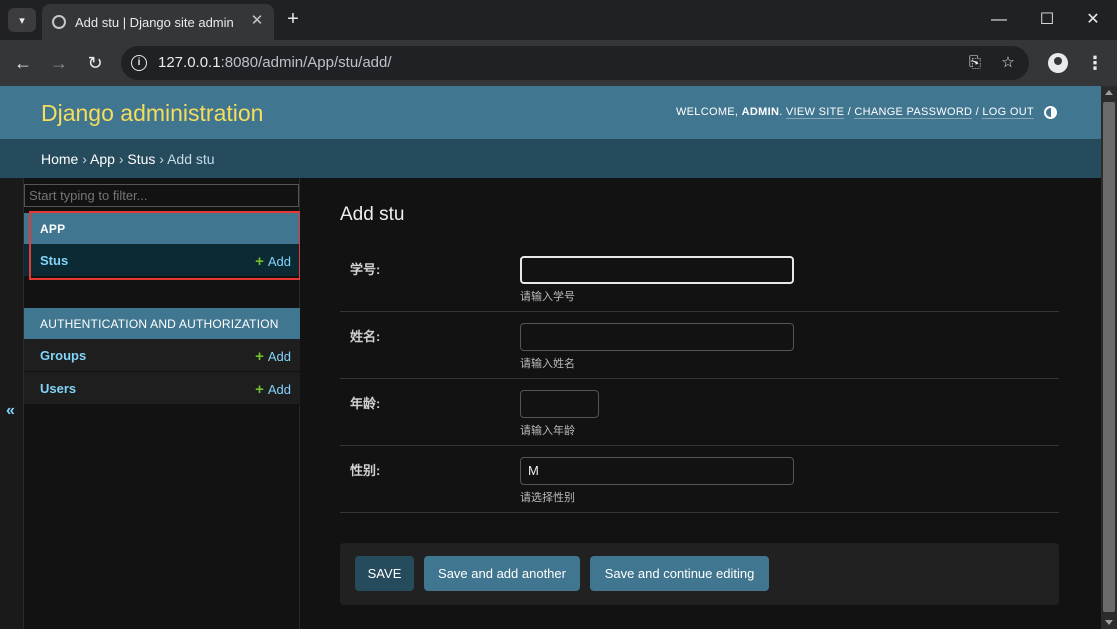  What do you see at coordinates (547, 498) in the screenshot?
I see `help-text: 请选择性别` at bounding box center [547, 498].